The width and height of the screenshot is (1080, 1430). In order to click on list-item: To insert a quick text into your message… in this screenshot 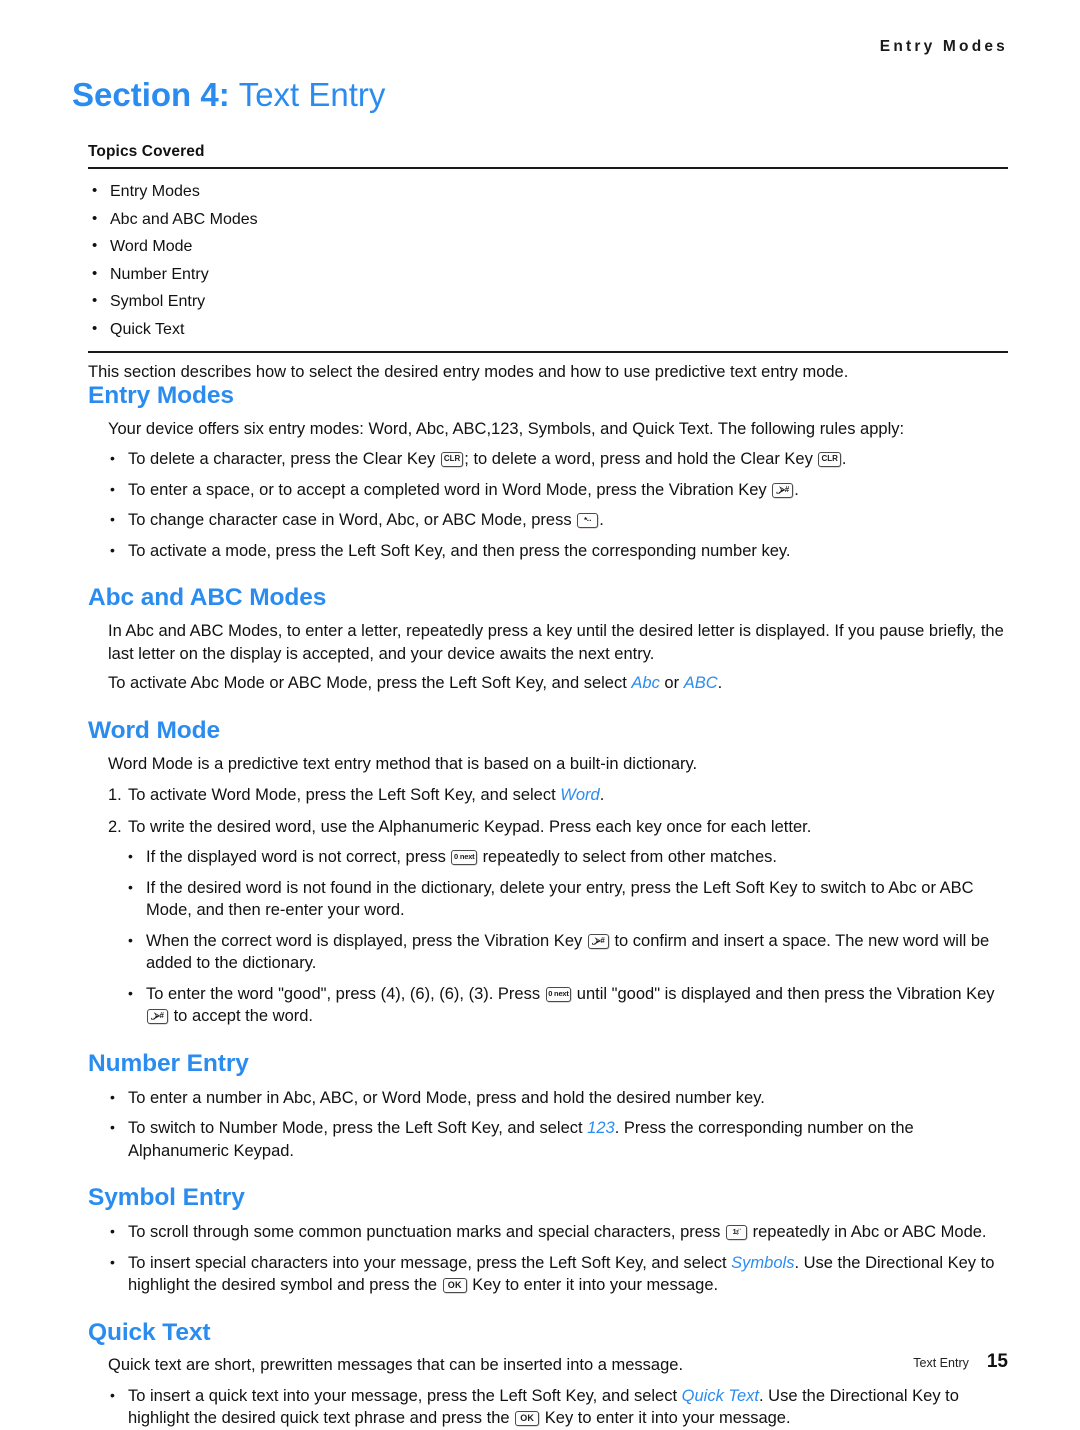, I will do `click(548, 1407)`.